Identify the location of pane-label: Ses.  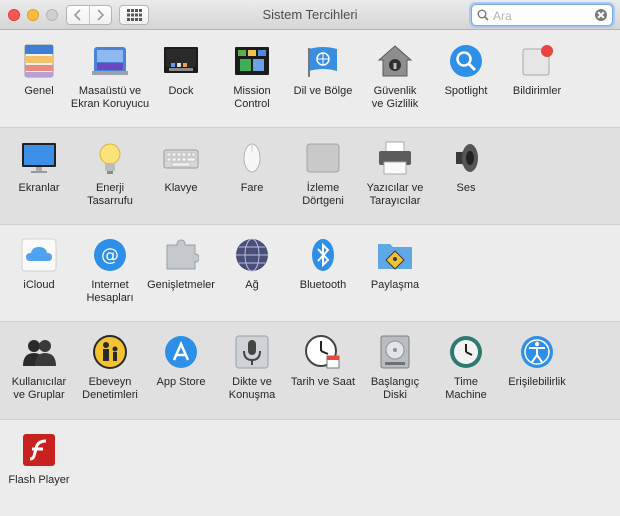
(466, 188).